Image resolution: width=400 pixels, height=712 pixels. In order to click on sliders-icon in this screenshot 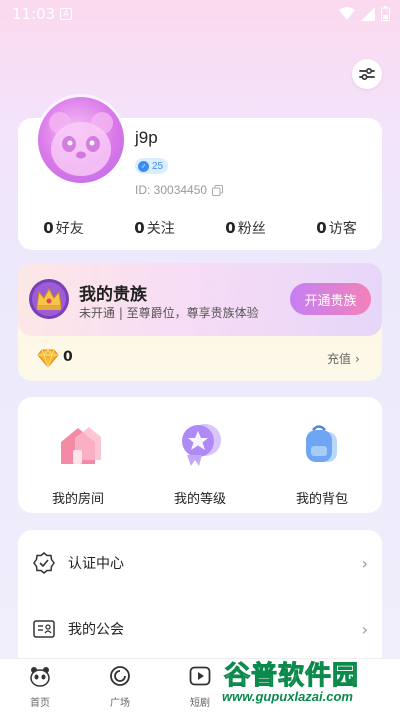, I will do `click(367, 74)`.